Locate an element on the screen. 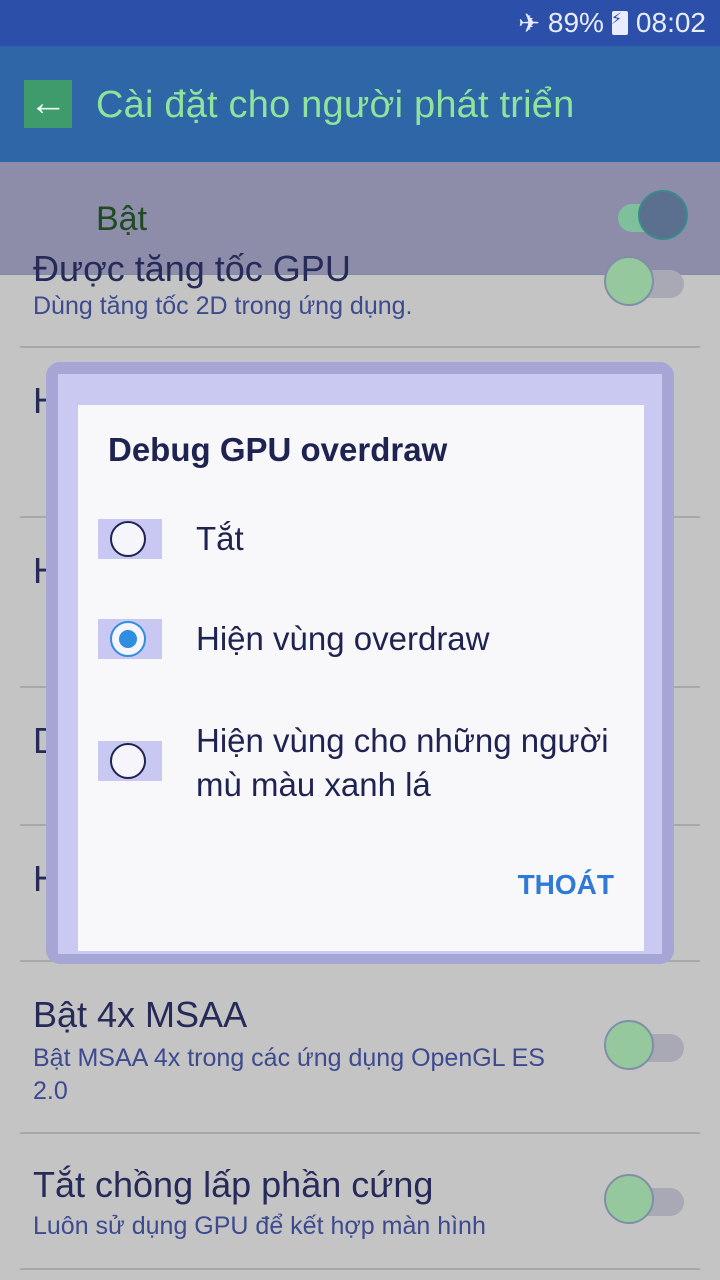  battery-percent: 89% is located at coordinates (575, 22).